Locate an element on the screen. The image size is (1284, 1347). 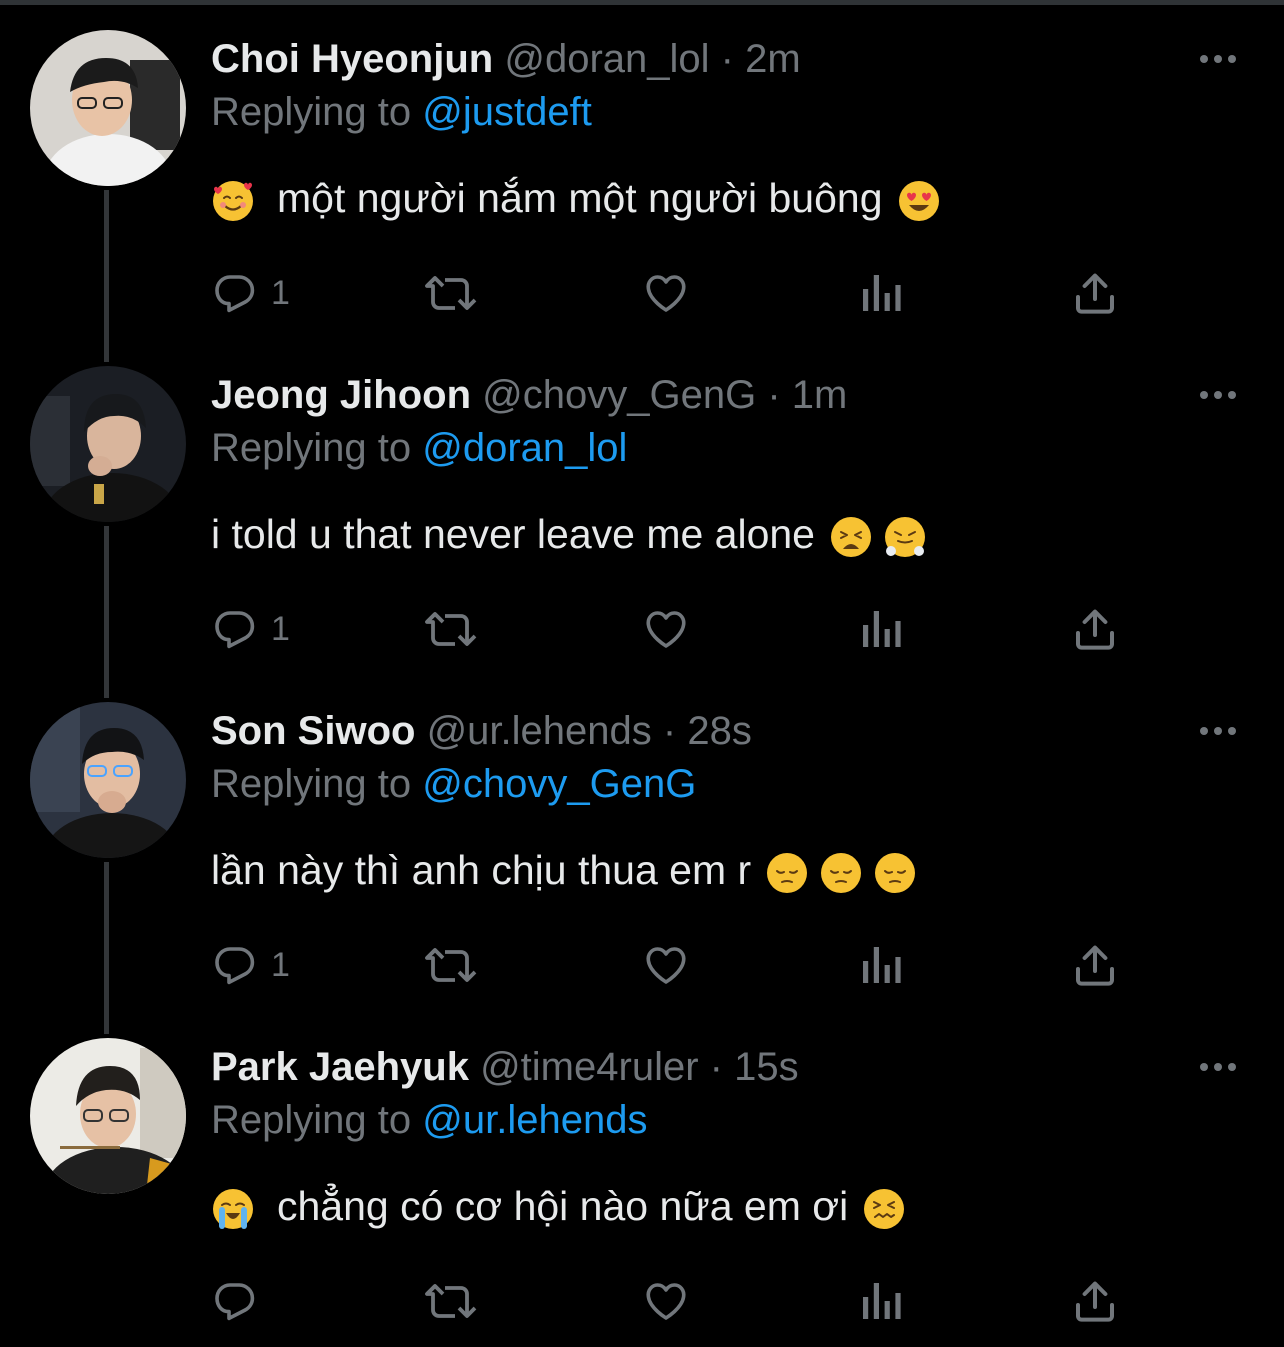
tweet-body: i told u that never leave me alone is located at coordinates (513, 534).